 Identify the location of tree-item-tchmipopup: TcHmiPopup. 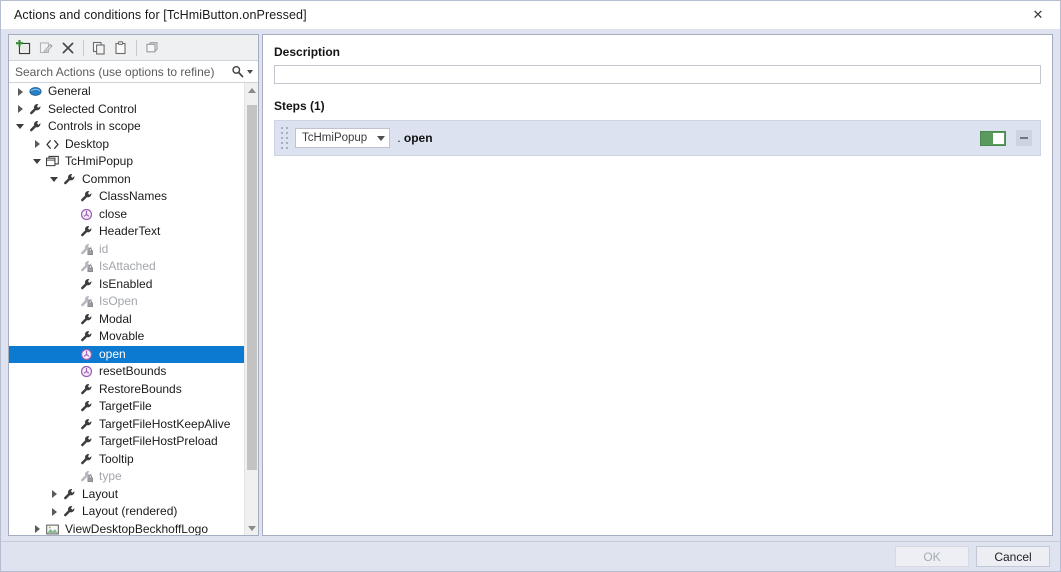
(126, 162).